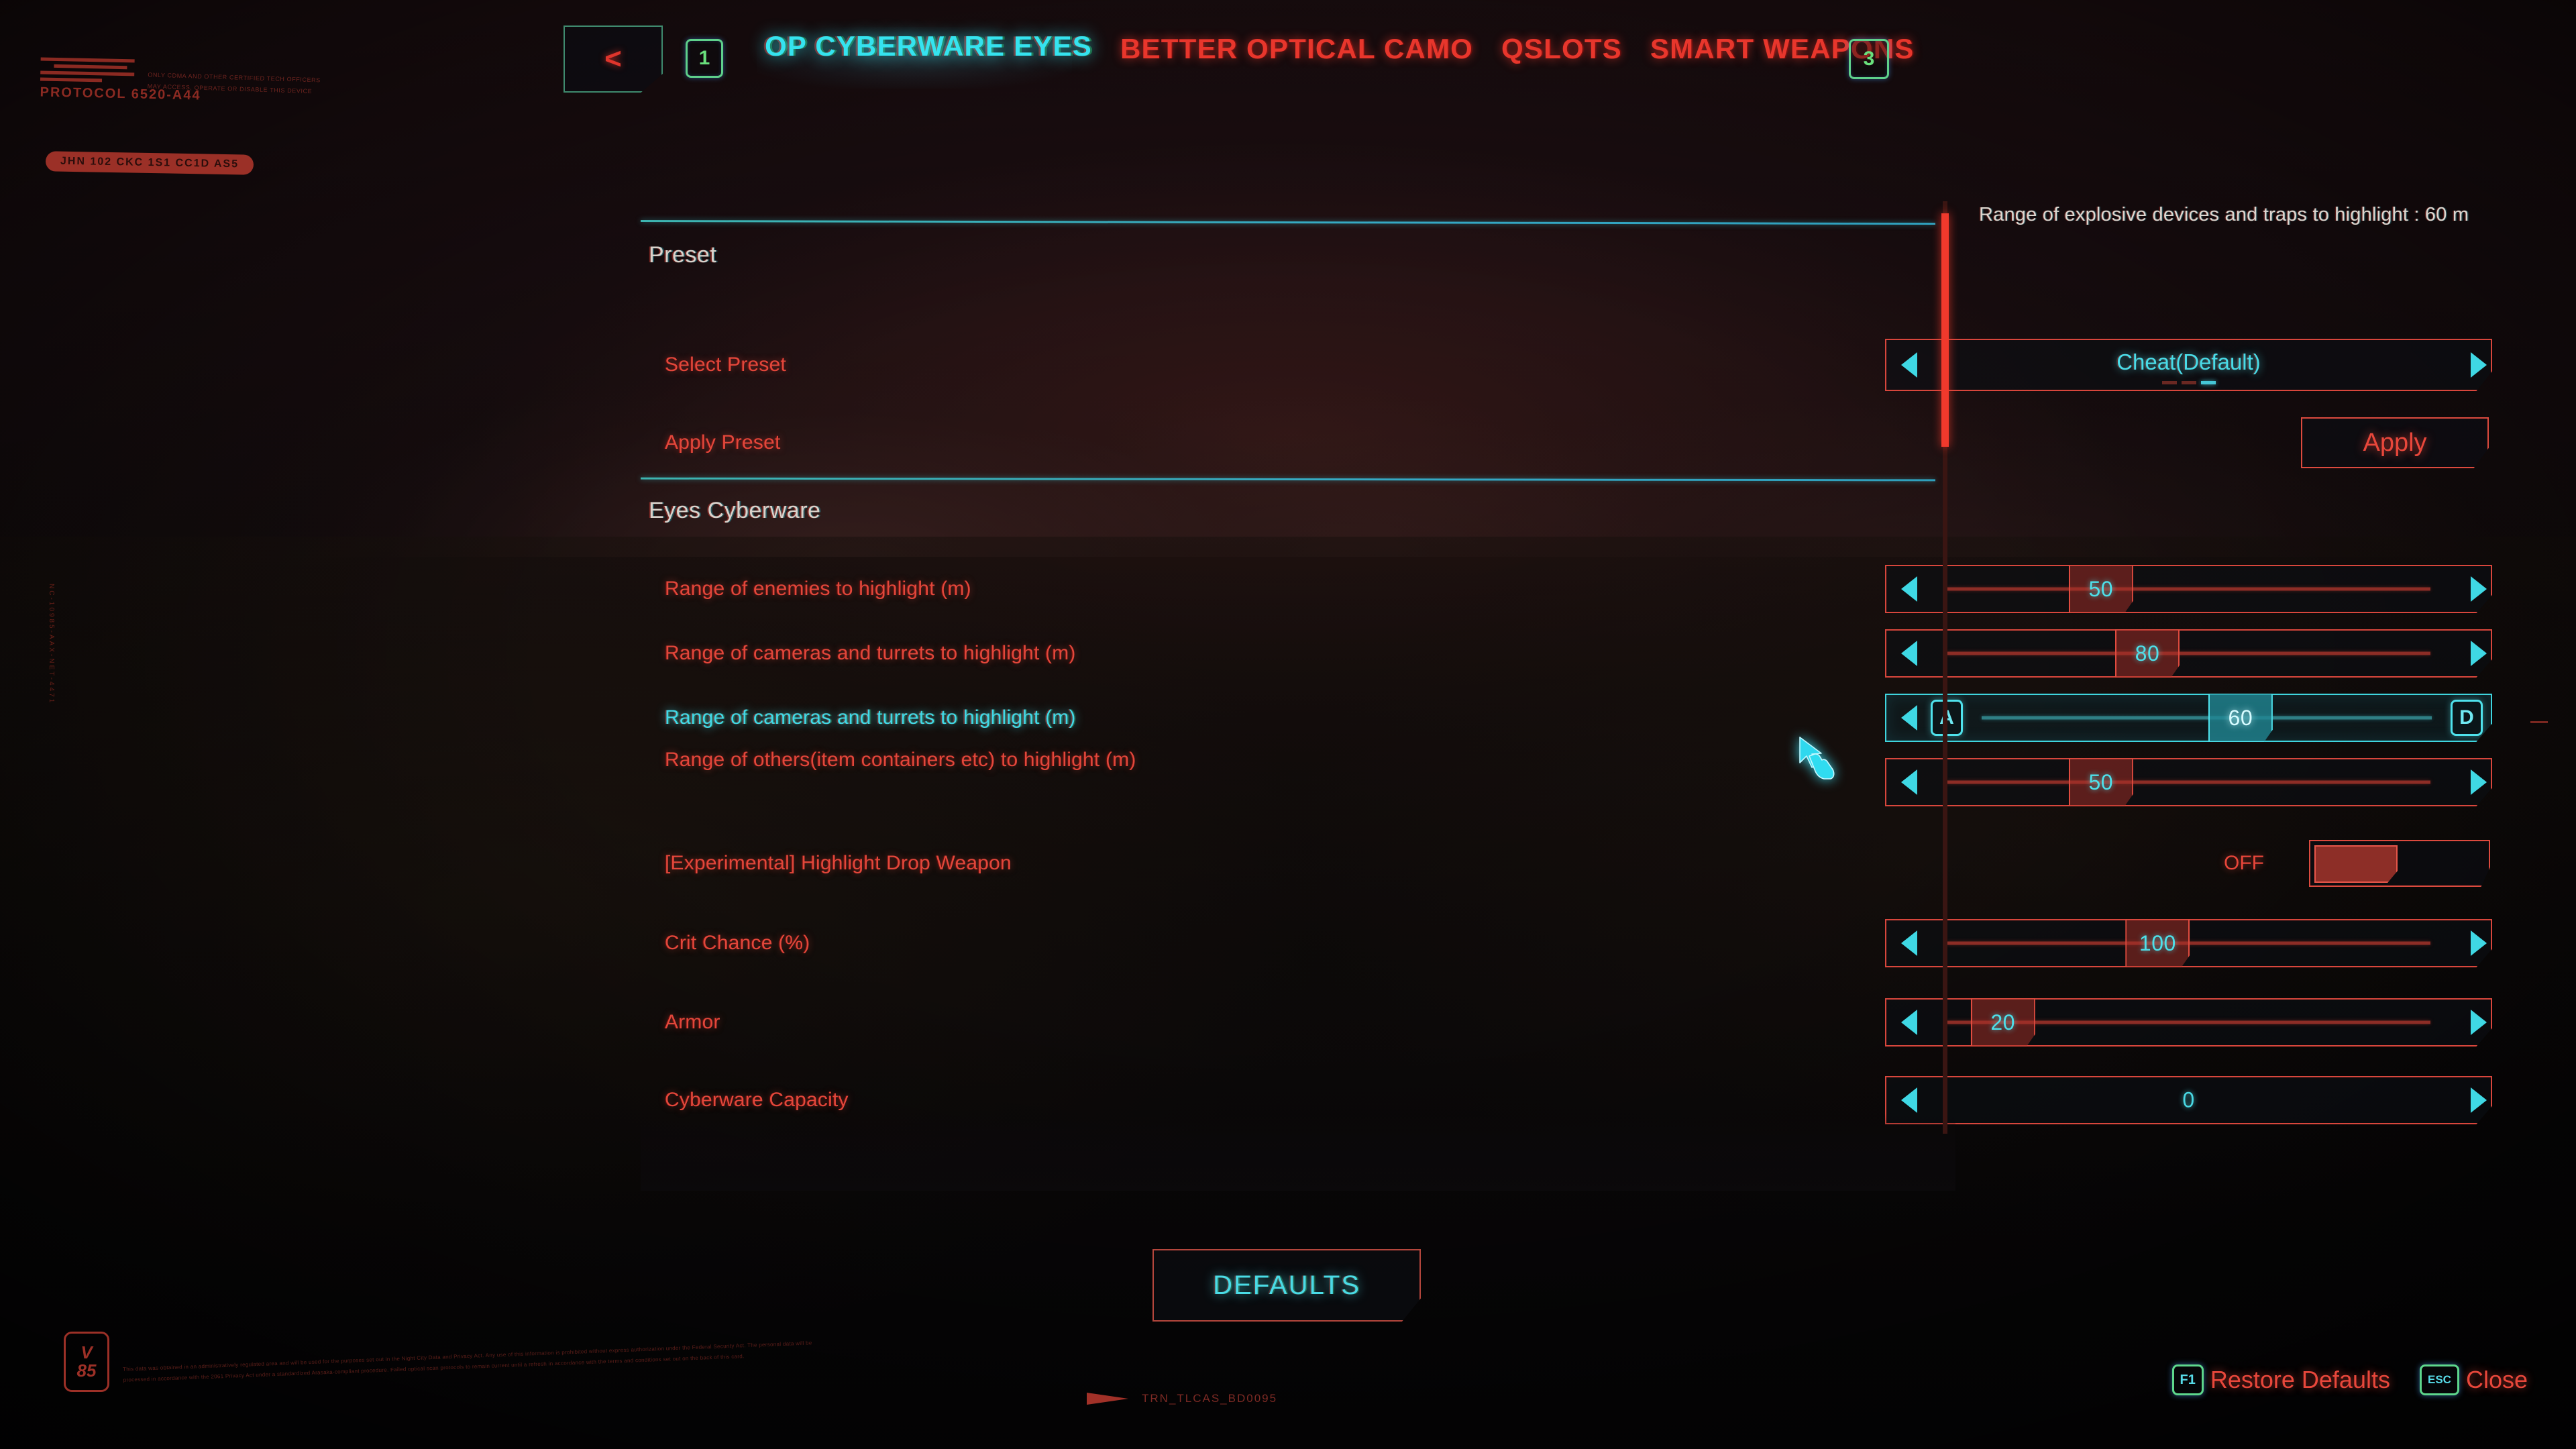  I want to click on back-button: <, so click(613, 59).